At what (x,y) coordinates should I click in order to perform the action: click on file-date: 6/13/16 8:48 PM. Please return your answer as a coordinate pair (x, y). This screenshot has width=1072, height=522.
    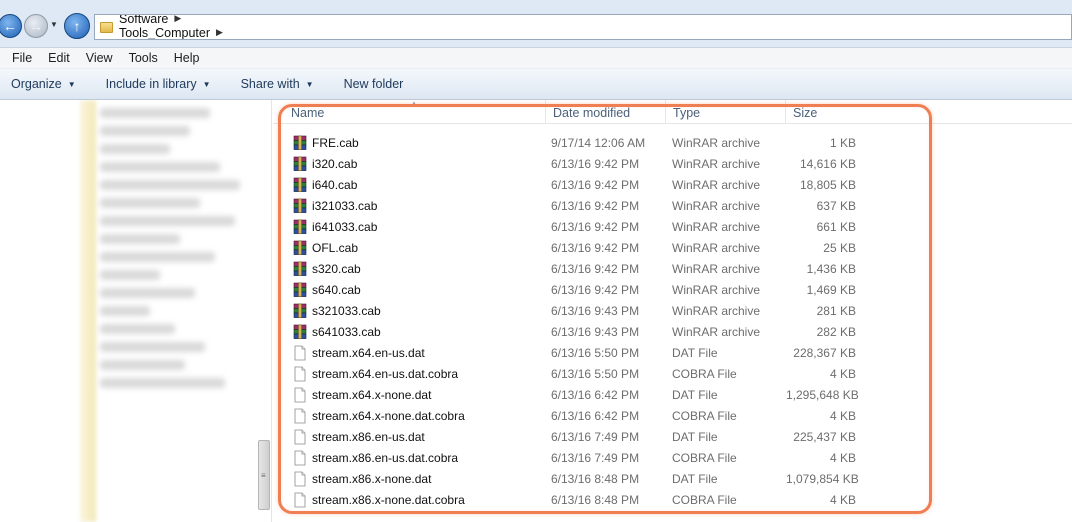
    Looking at the image, I should click on (595, 499).